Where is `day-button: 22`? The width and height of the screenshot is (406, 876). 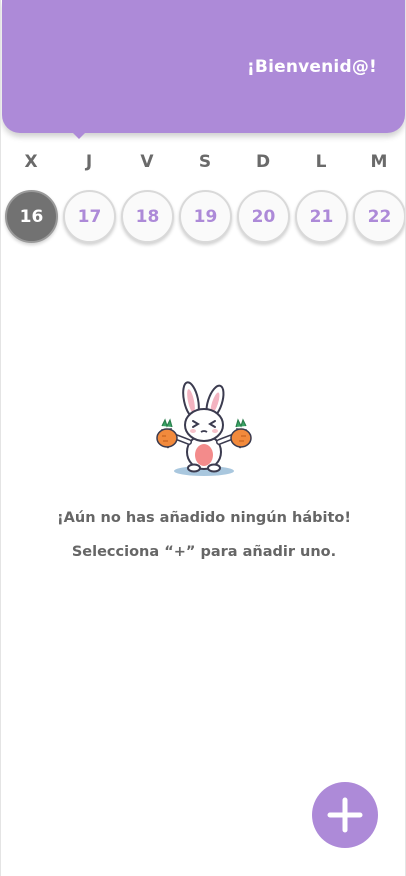
day-button: 22 is located at coordinates (379, 216).